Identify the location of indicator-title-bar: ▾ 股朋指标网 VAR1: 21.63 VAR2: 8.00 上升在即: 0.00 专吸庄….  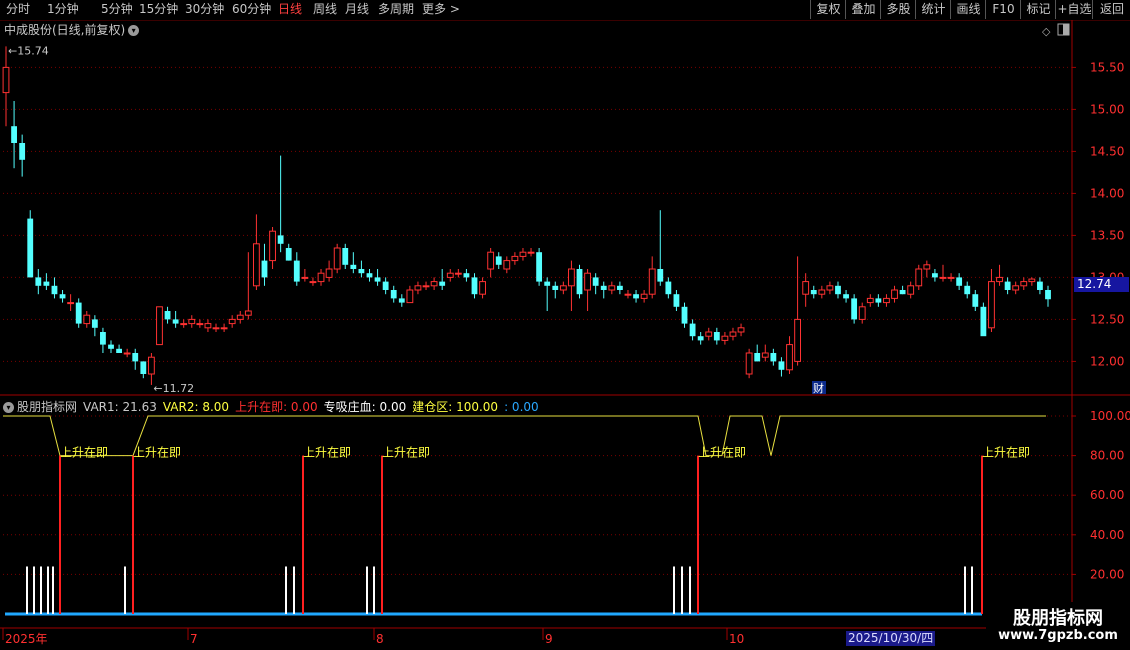
(274, 406).